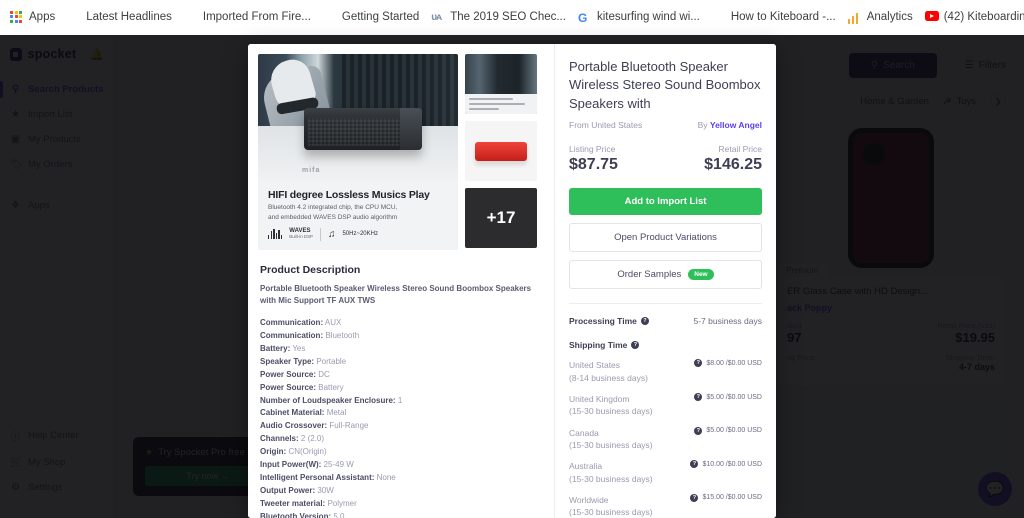 The image size is (1024, 518). I want to click on spec-value: Polymer, so click(341, 504).